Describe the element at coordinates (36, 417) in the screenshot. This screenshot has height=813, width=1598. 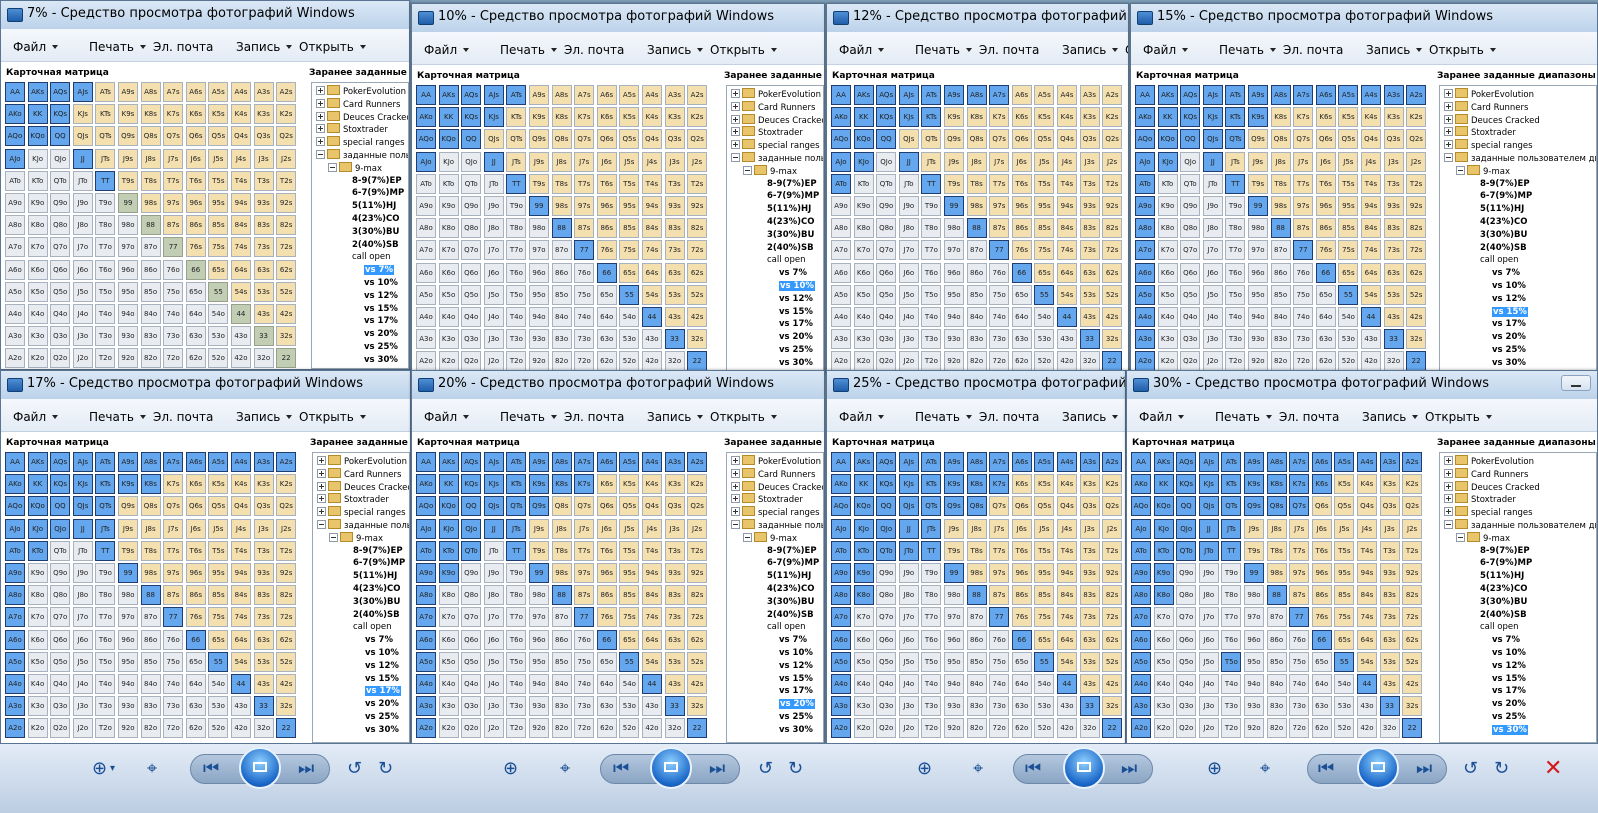
I see `menu-file: Файл` at that location.